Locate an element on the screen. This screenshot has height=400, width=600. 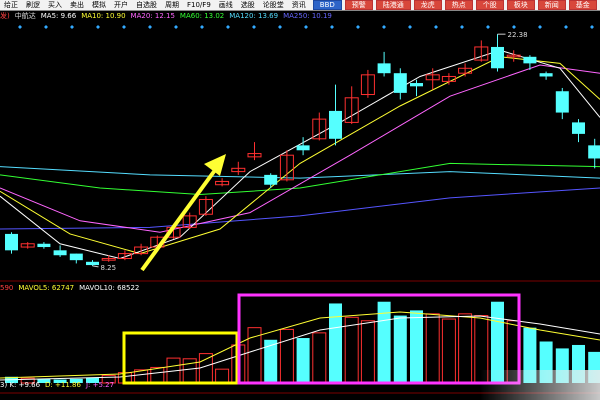
high-price-label: 22.38 is located at coordinates (518, 35).